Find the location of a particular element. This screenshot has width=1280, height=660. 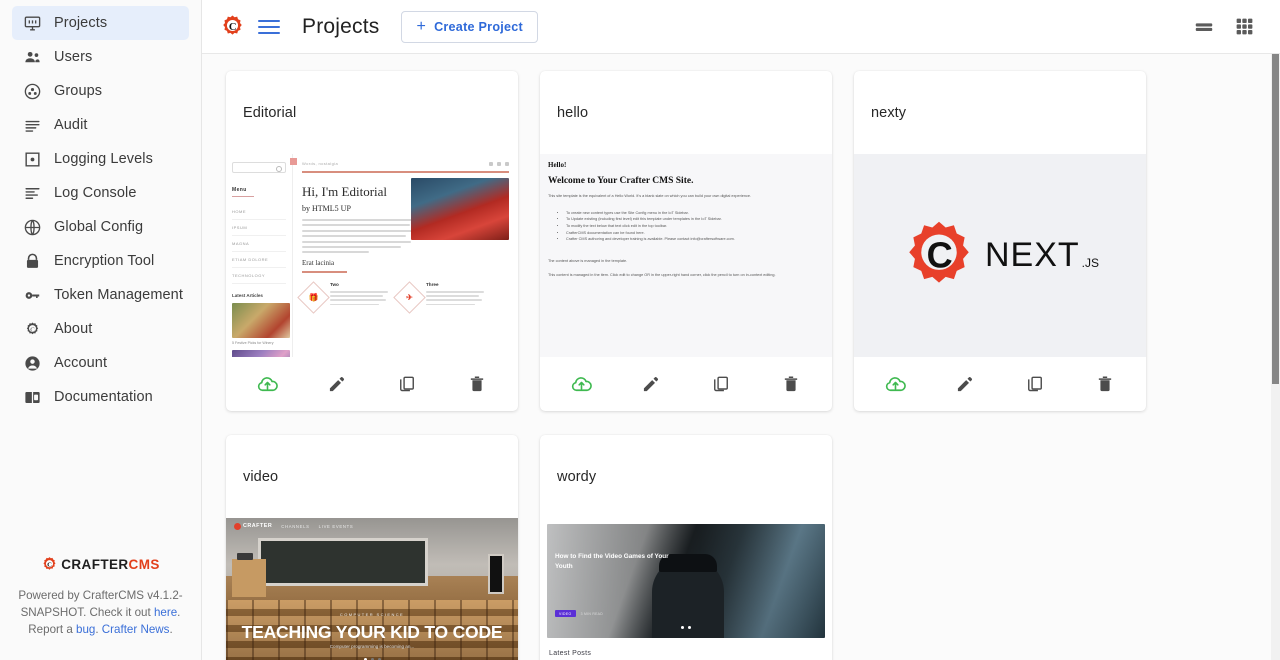

vertical-scrollbar is located at coordinates (1275, 357).